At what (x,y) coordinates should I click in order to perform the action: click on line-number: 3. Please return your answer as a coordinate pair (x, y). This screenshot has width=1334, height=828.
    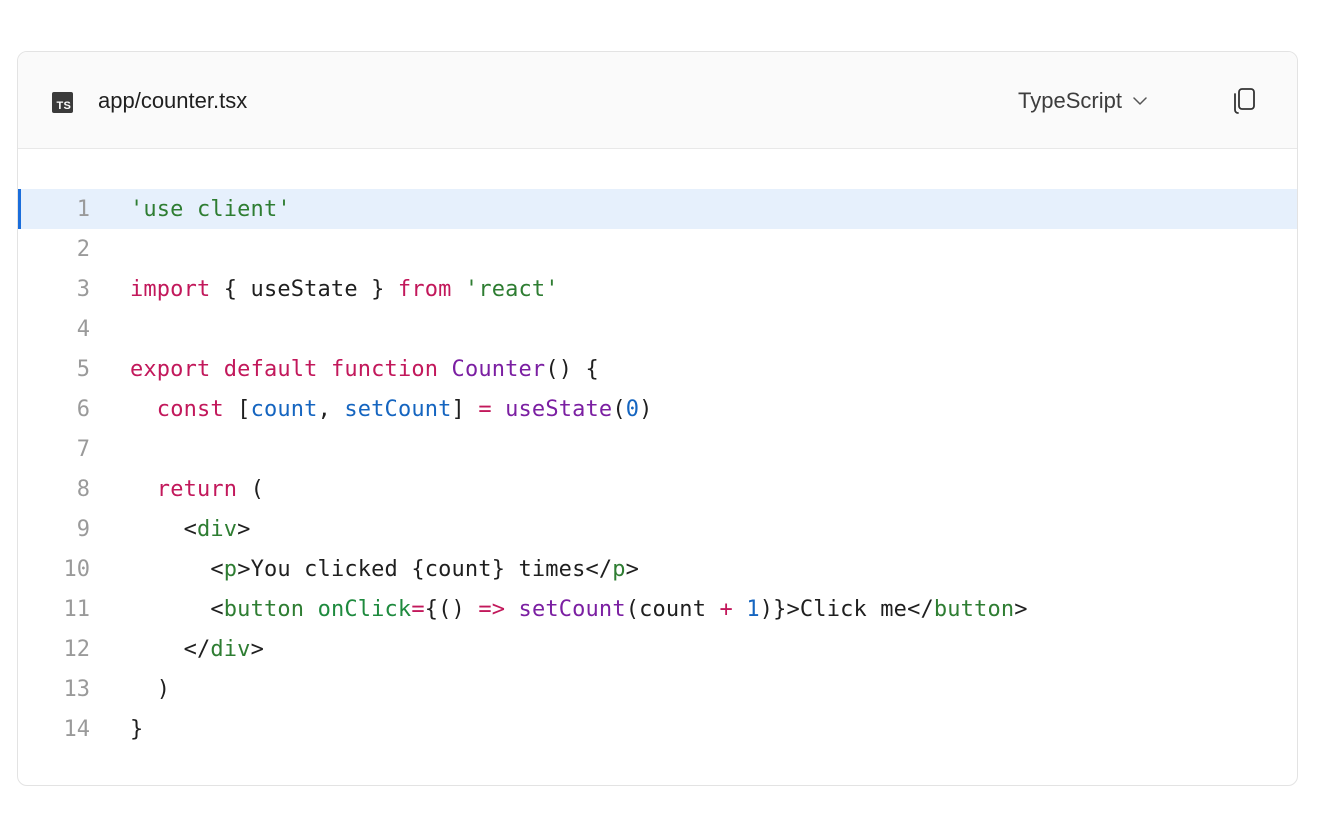
    Looking at the image, I should click on (83, 289).